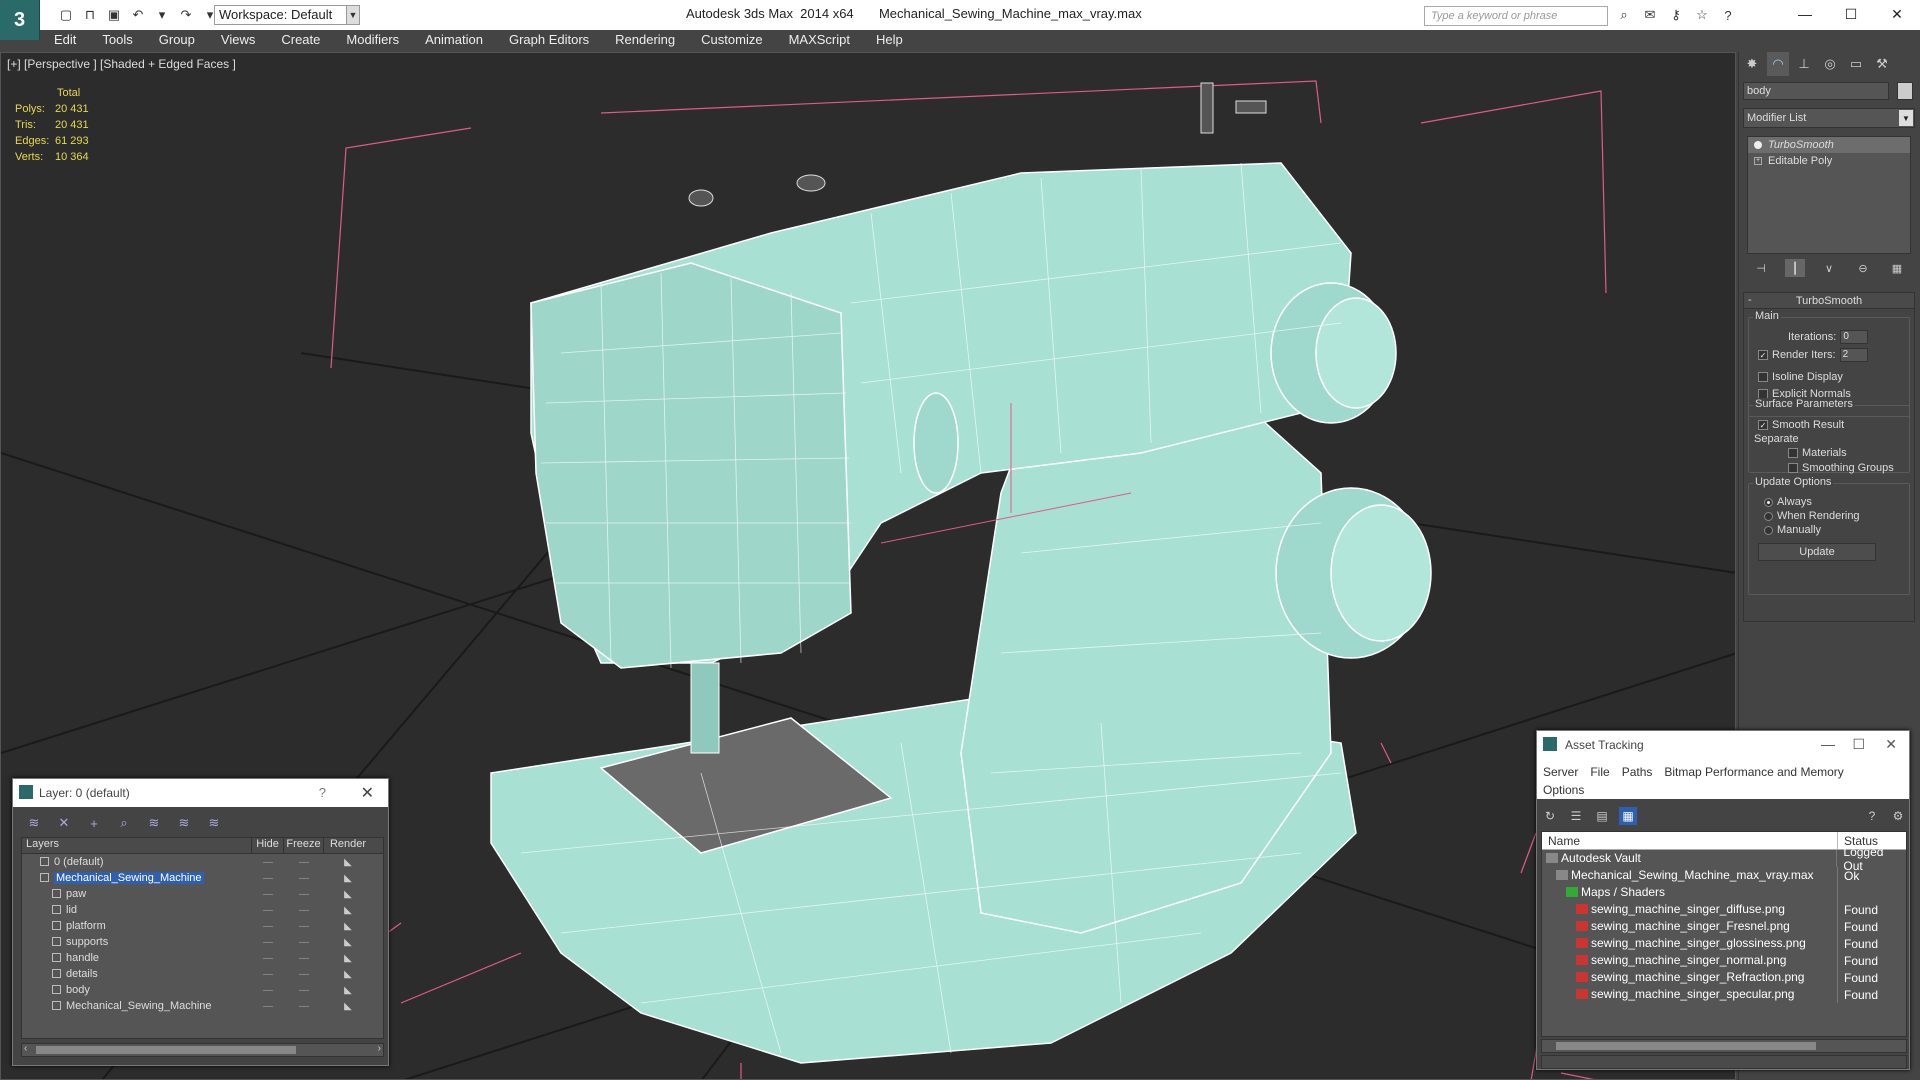  I want to click on smoothing-groups-checkbox, so click(1793, 468).